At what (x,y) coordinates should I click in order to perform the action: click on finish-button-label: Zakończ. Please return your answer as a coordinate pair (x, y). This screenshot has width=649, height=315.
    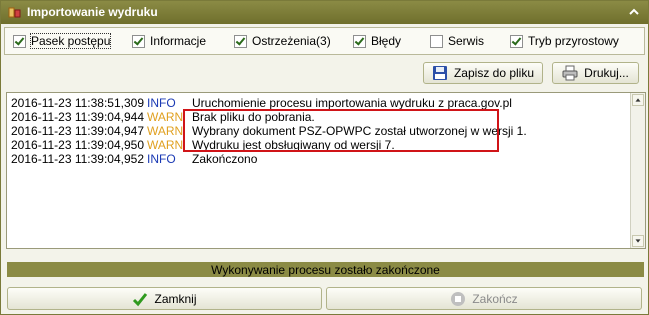
    Looking at the image, I should click on (495, 298).